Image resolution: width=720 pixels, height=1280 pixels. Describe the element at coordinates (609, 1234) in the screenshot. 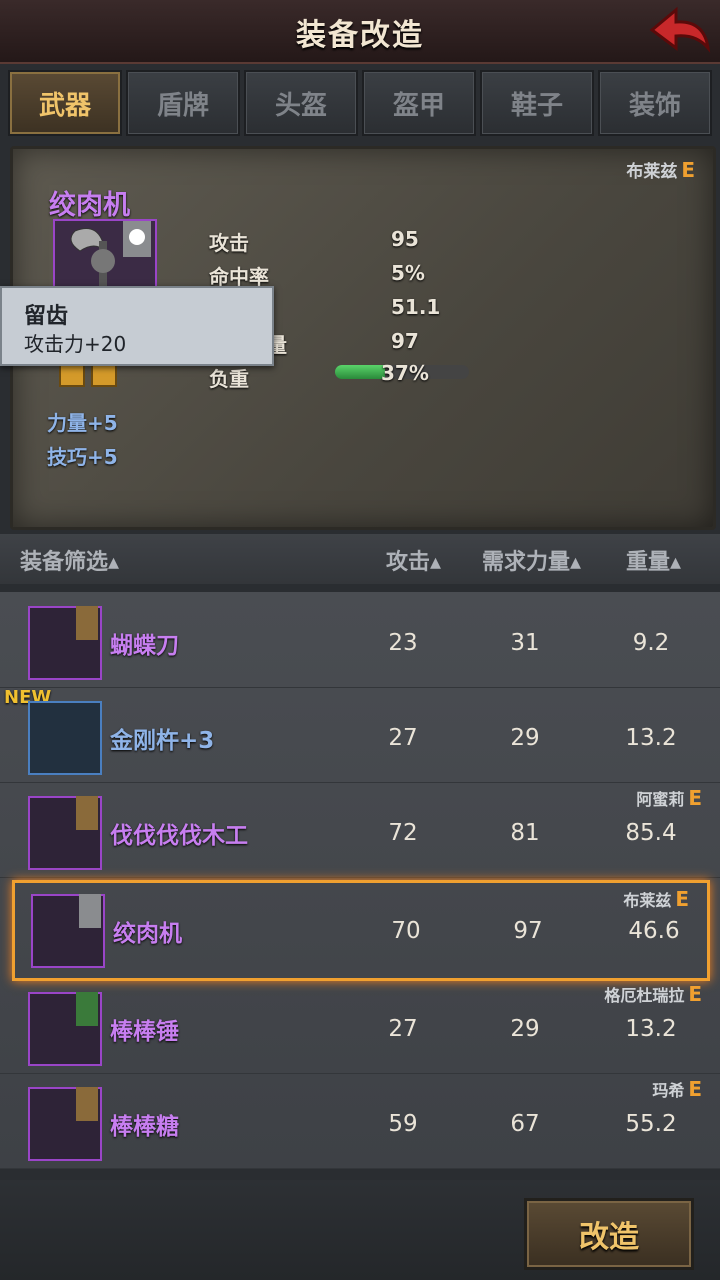

I see `modify-button: 改造` at that location.